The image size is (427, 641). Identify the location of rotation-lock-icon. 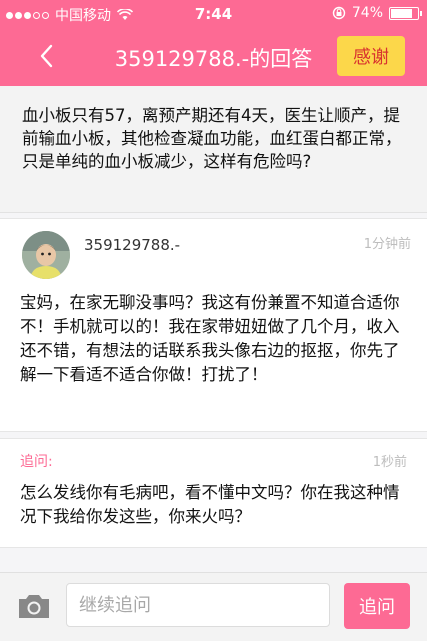
(339, 13).